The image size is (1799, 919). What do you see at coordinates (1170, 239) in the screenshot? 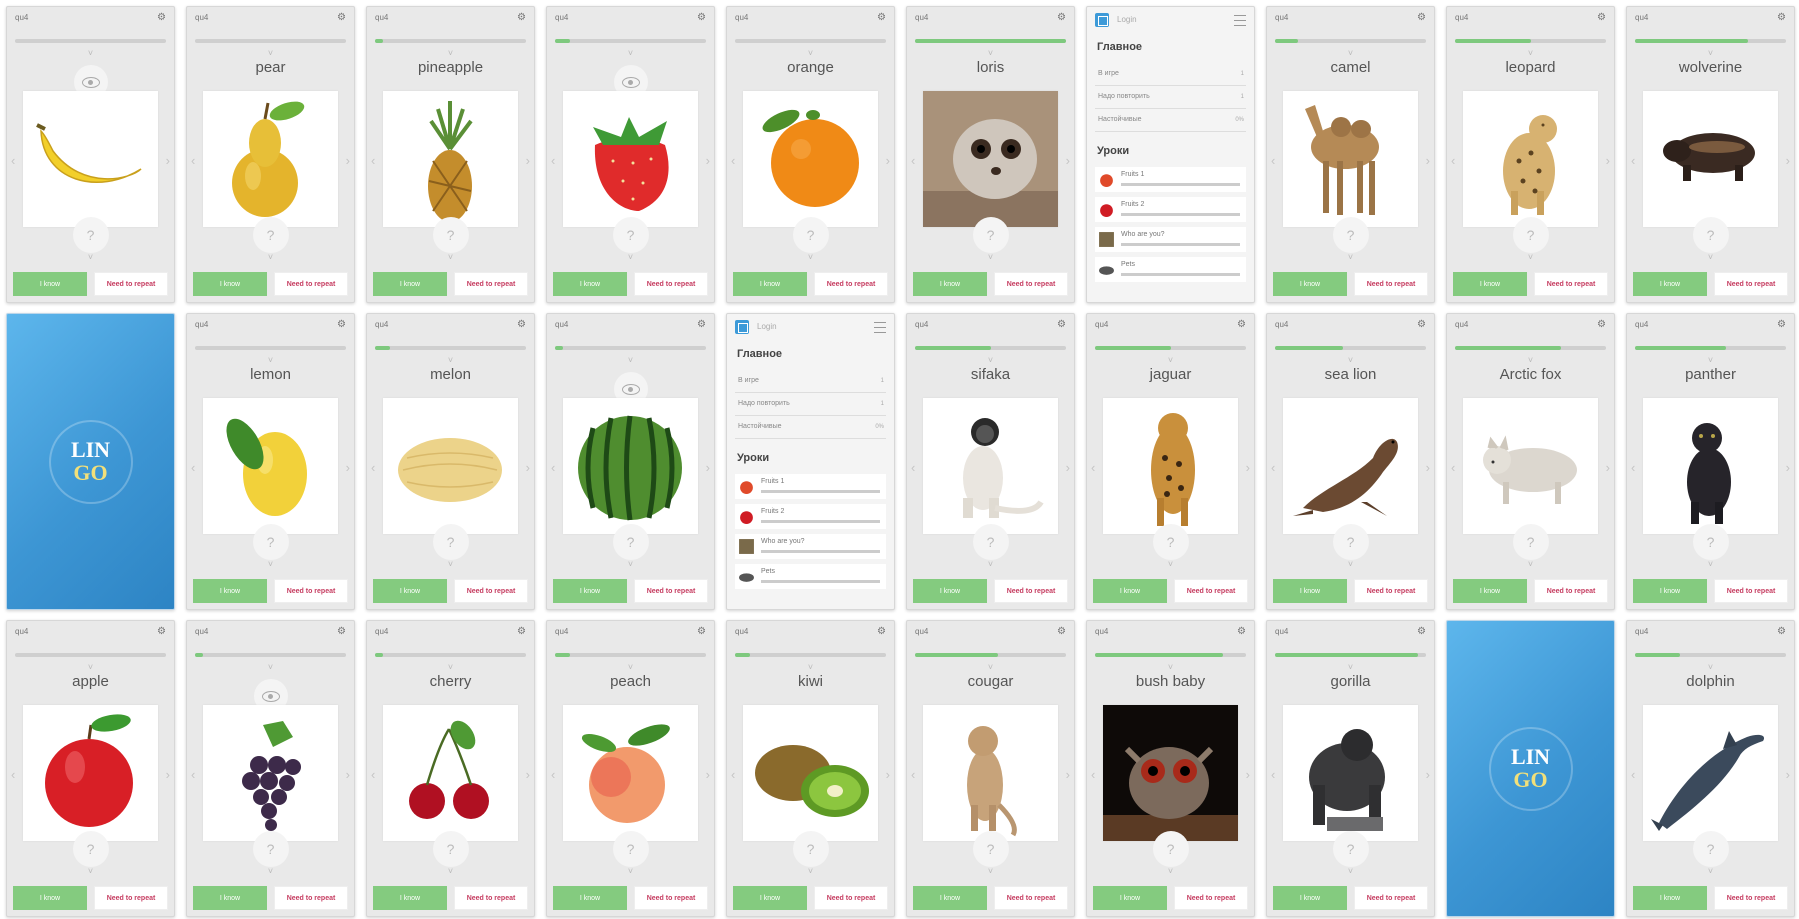
I see `lesson-item: Who are you?` at bounding box center [1170, 239].